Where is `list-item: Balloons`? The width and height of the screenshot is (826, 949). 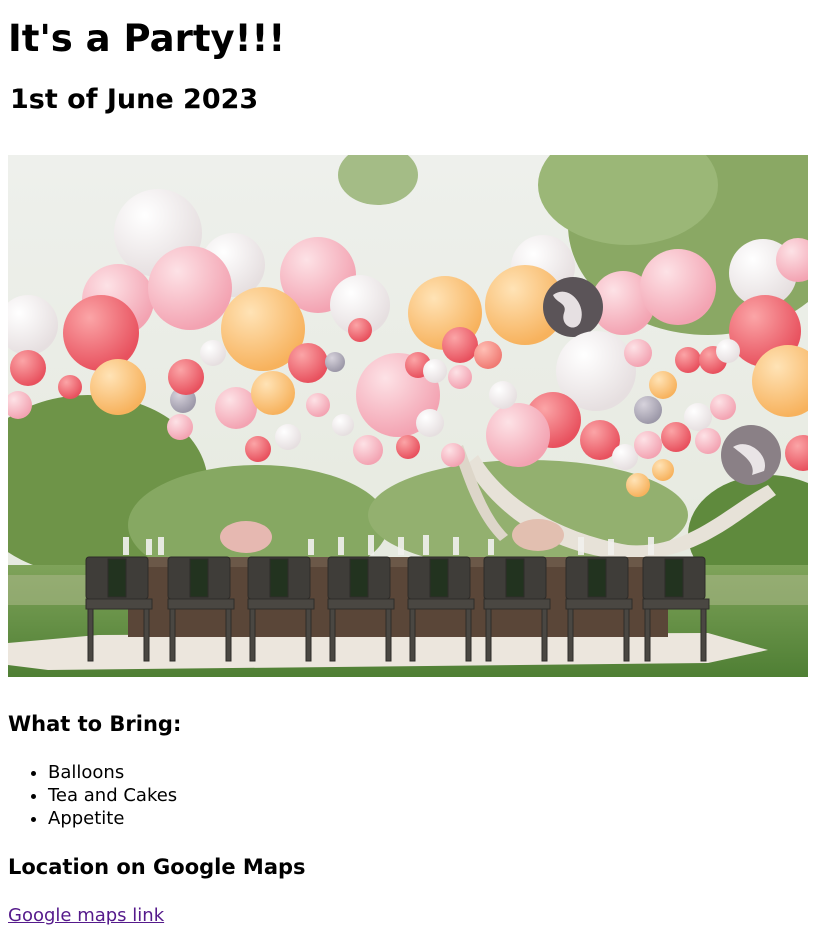 list-item: Balloons is located at coordinates (433, 772).